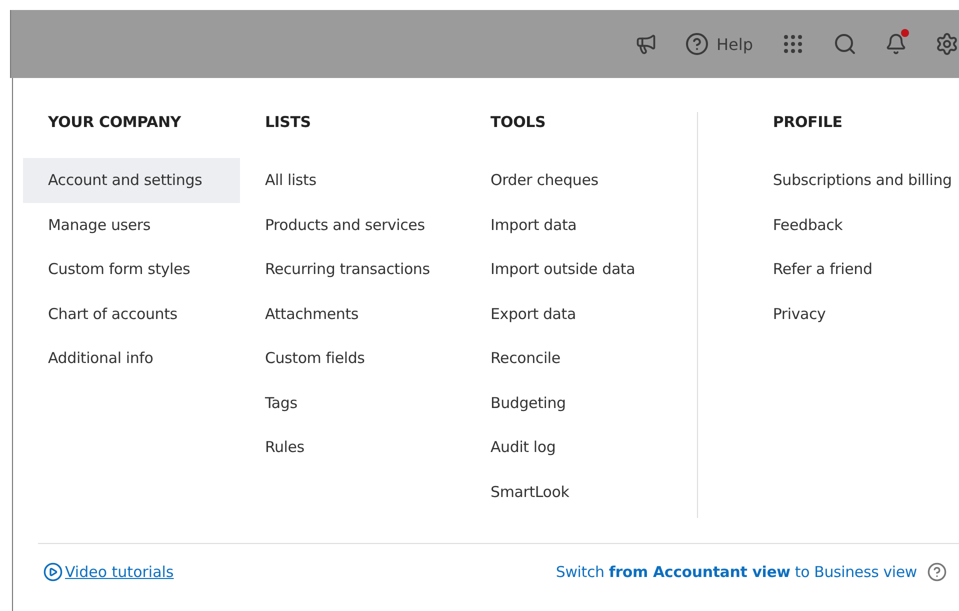 Image resolution: width=959 pixels, height=611 pixels. I want to click on menu-item: Additional info, so click(131, 358).